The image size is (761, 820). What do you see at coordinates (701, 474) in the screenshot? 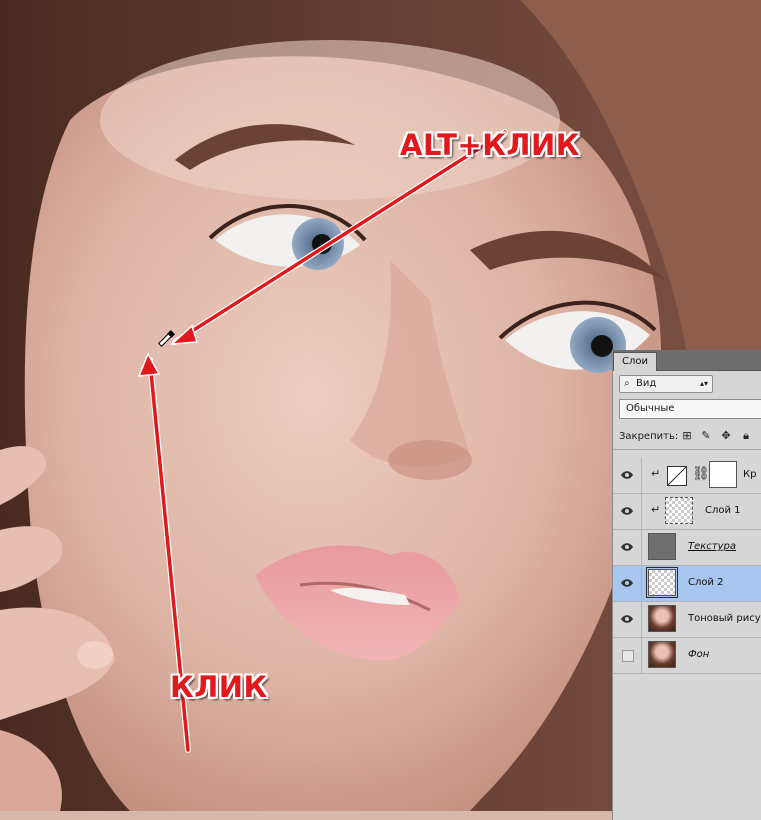
I see `link-icon: ⛓` at bounding box center [701, 474].